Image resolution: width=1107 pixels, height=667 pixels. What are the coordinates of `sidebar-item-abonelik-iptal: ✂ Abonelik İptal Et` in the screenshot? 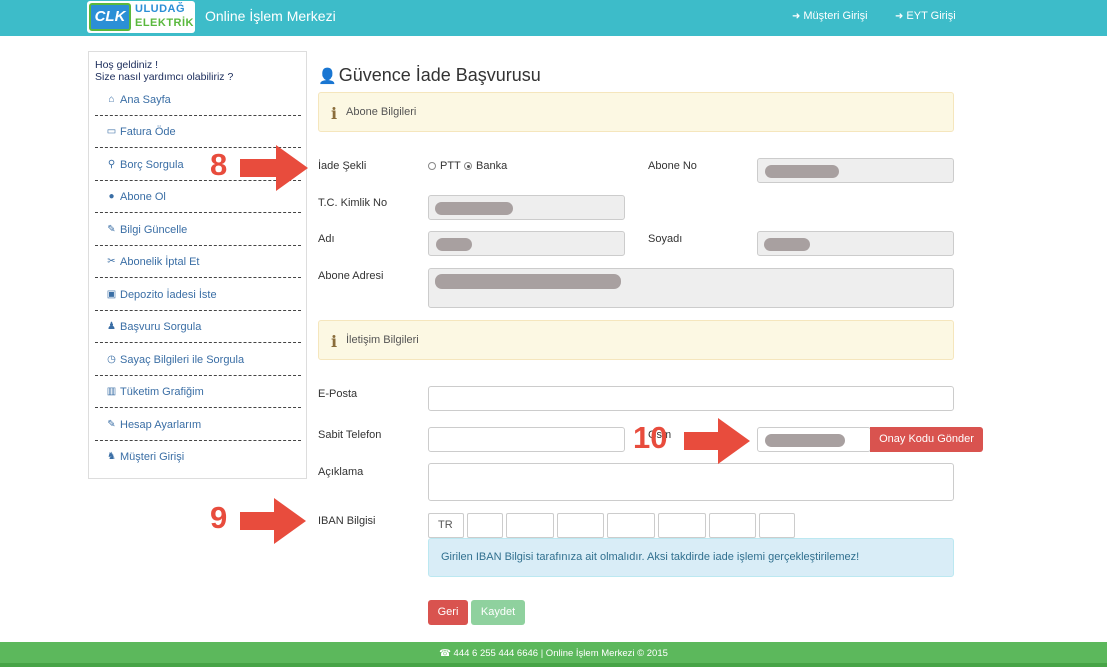 It's located at (198, 262).